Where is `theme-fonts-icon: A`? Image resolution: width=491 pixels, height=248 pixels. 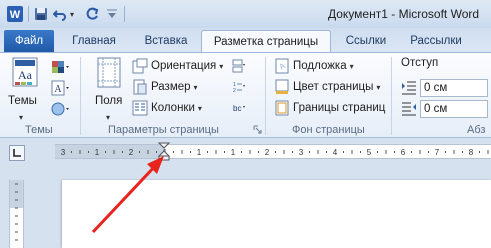
theme-fonts-icon: A is located at coordinates (60, 89).